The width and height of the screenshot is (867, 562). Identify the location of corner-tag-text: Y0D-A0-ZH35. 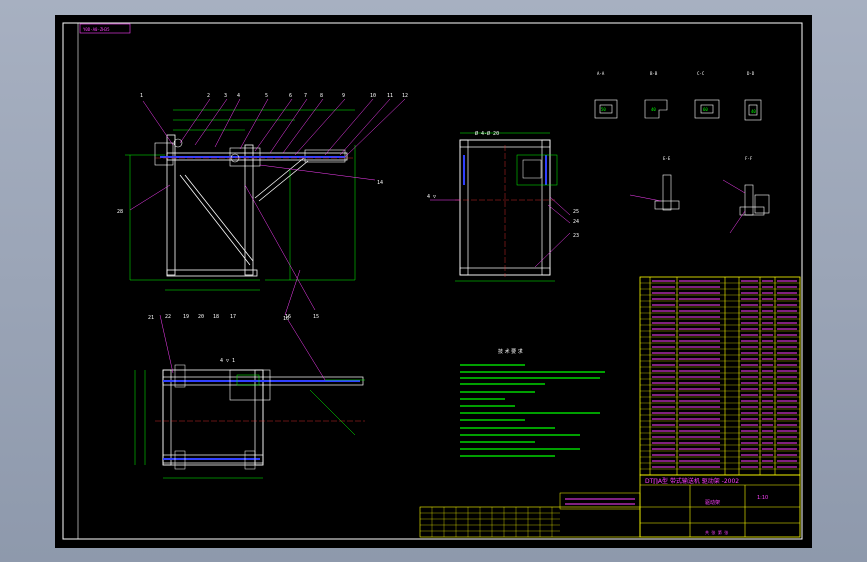
(96, 29).